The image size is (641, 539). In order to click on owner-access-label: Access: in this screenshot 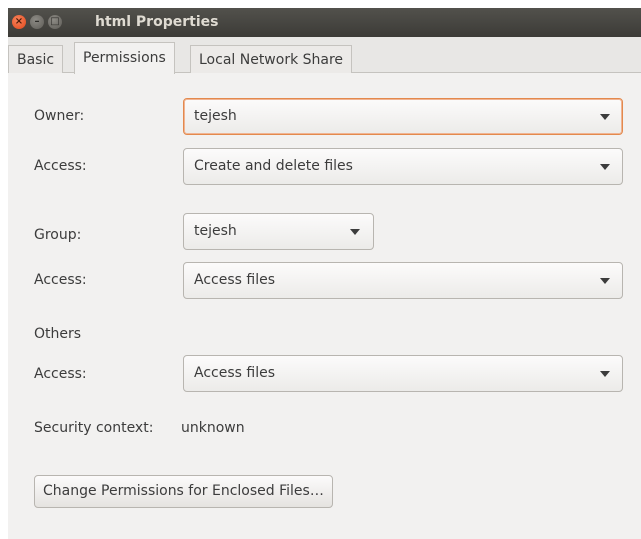, I will do `click(60, 166)`.